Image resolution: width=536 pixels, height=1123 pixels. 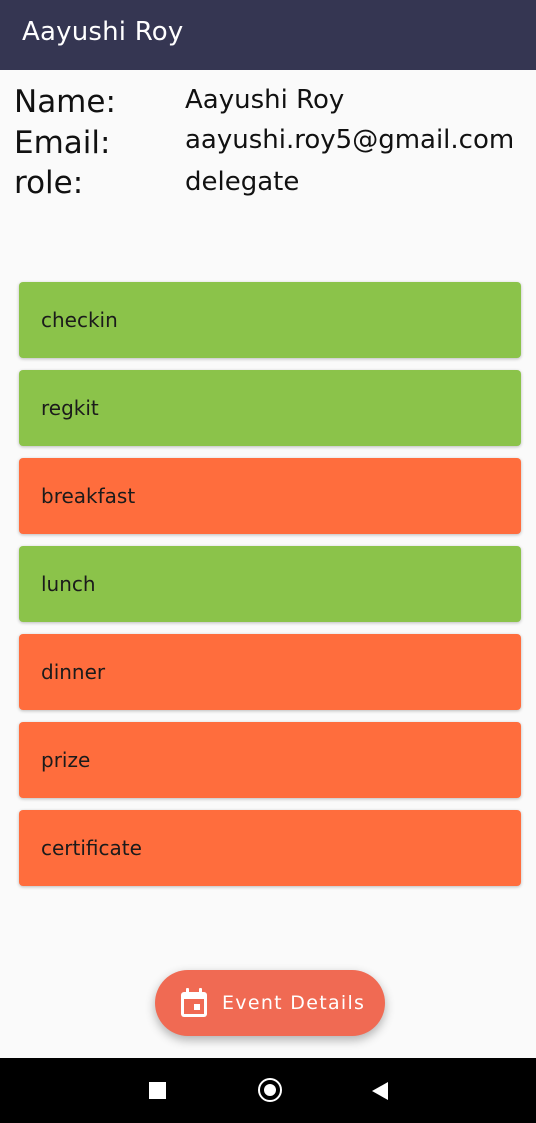 I want to click on item-certificate: certificate, so click(x=270, y=848).